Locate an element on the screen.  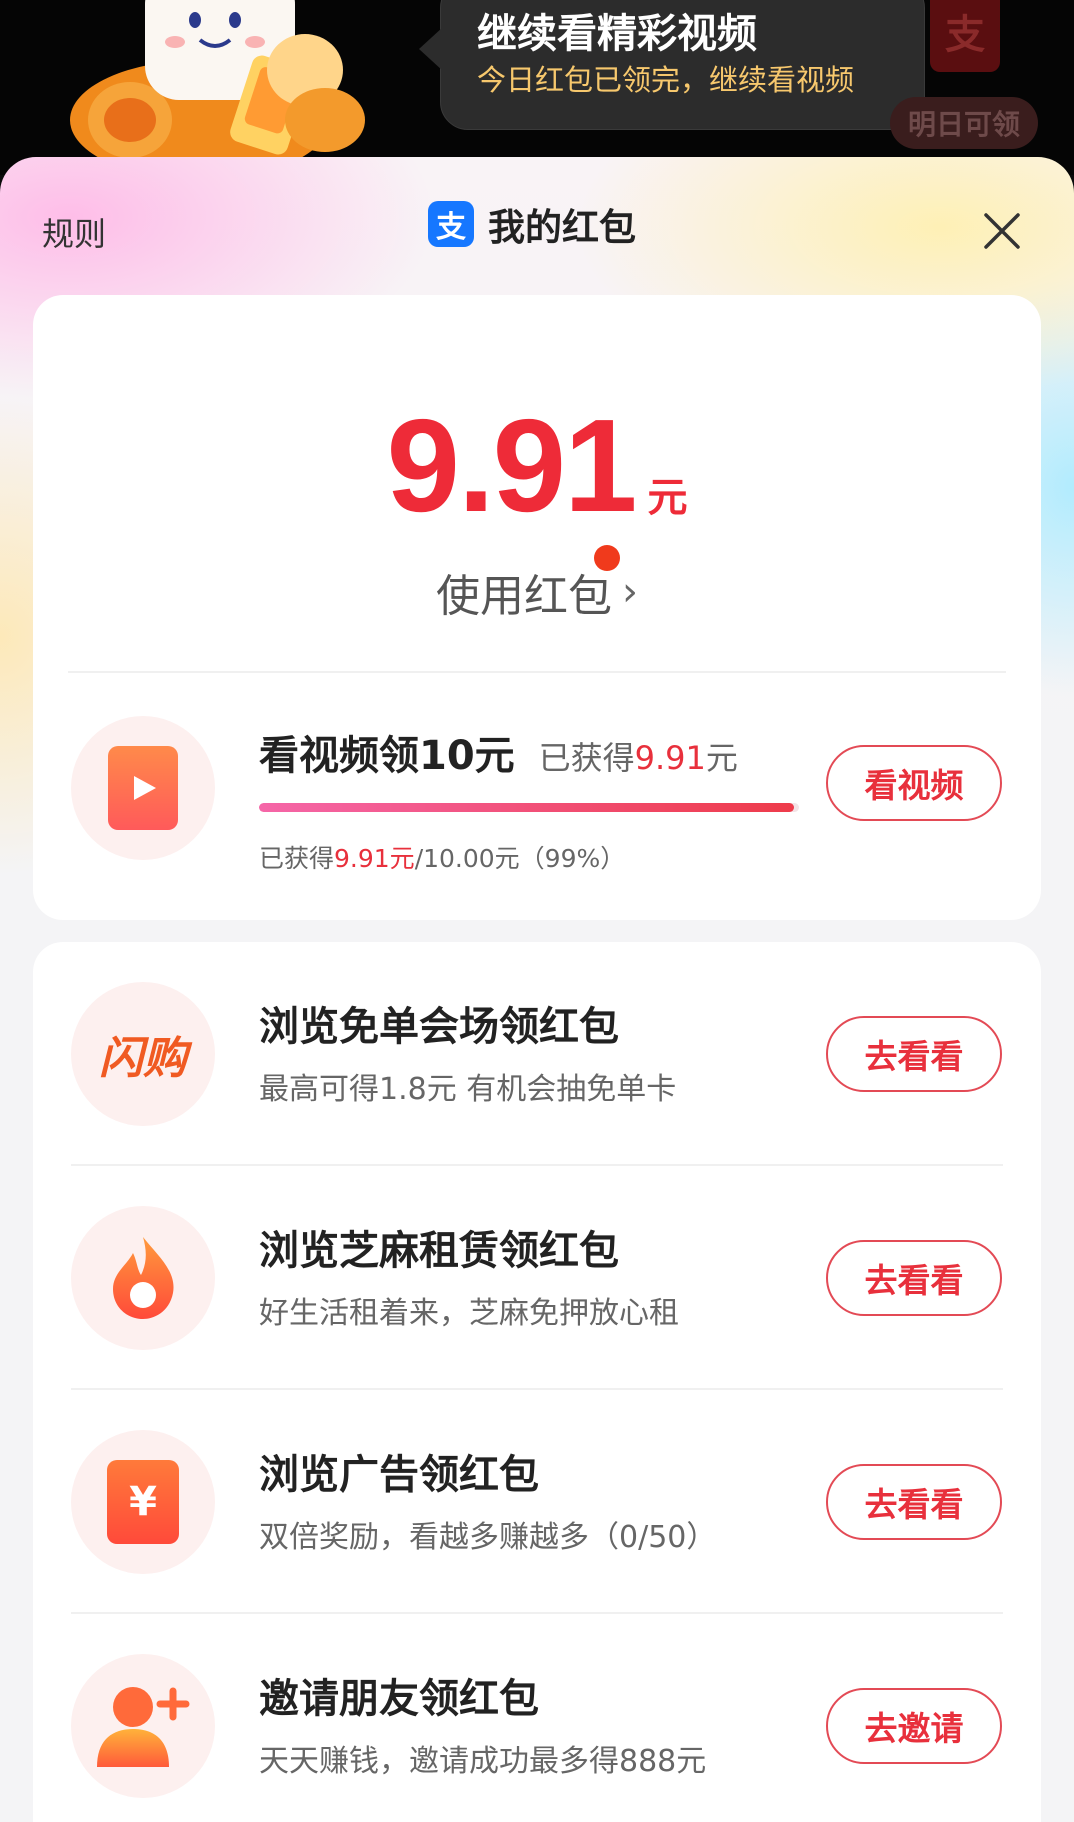
chevron-right-icon: › is located at coordinates (630, 592).